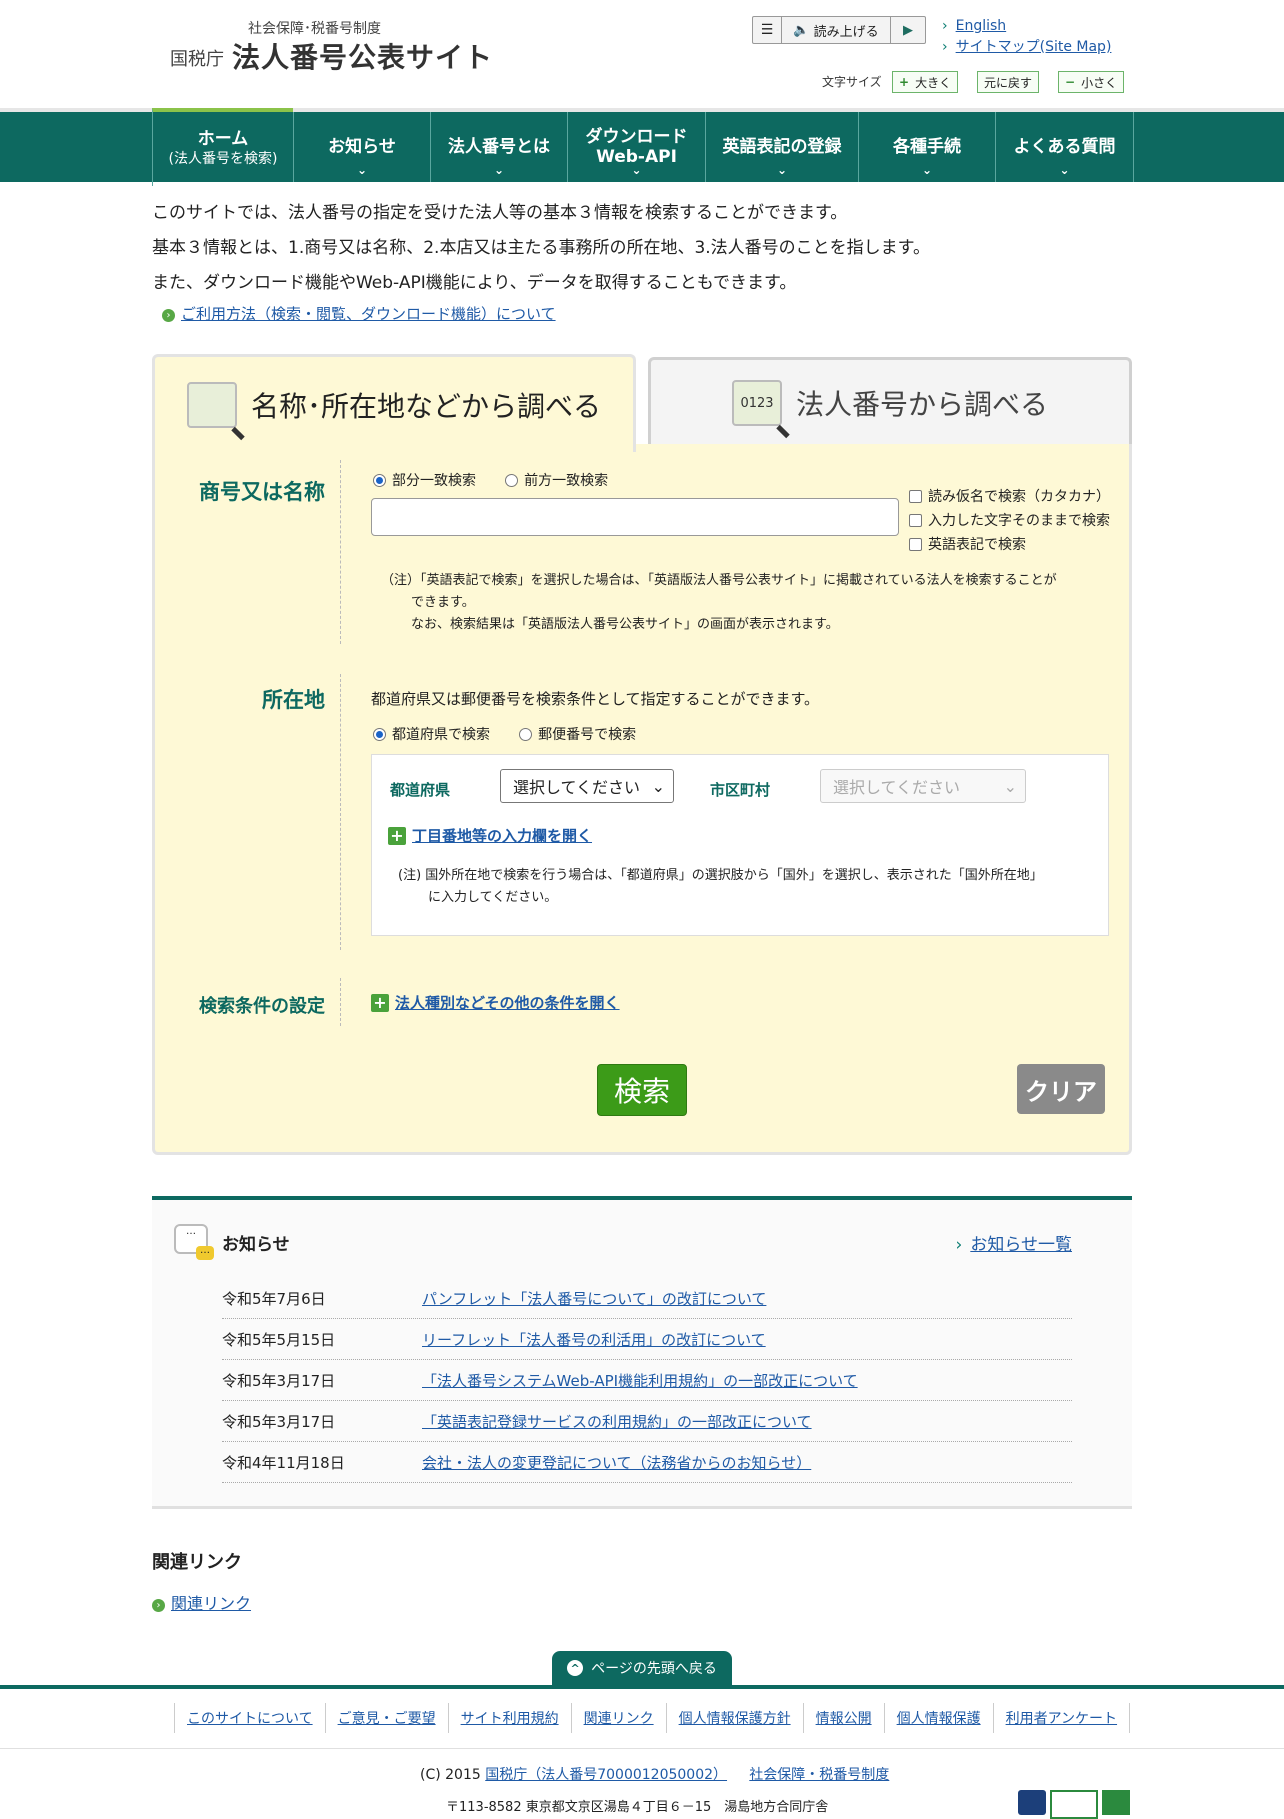 This screenshot has width=1284, height=1819. What do you see at coordinates (1009, 544) in the screenshot?
I see `english-checkbox: 英語表記で検索` at bounding box center [1009, 544].